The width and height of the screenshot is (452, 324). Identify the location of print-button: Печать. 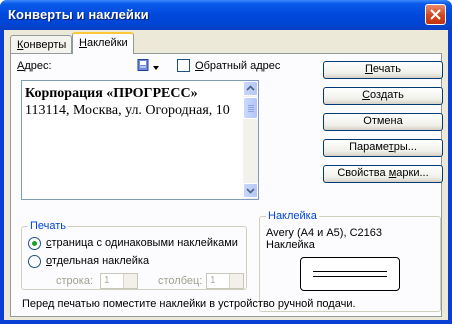
(383, 70).